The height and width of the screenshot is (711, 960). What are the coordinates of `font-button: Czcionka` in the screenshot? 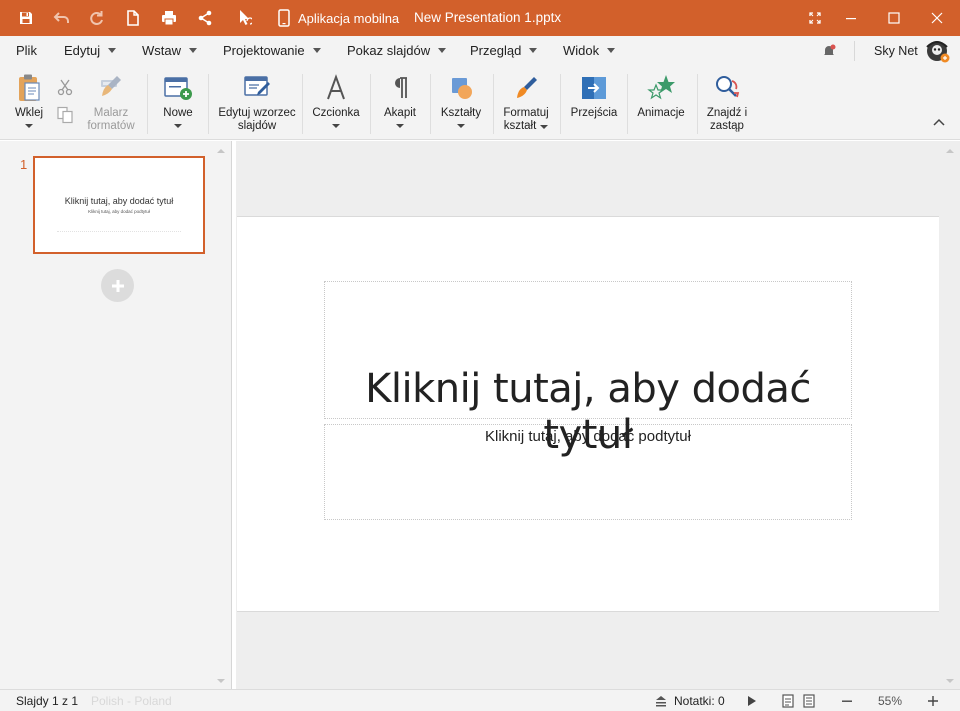 It's located at (336, 100).